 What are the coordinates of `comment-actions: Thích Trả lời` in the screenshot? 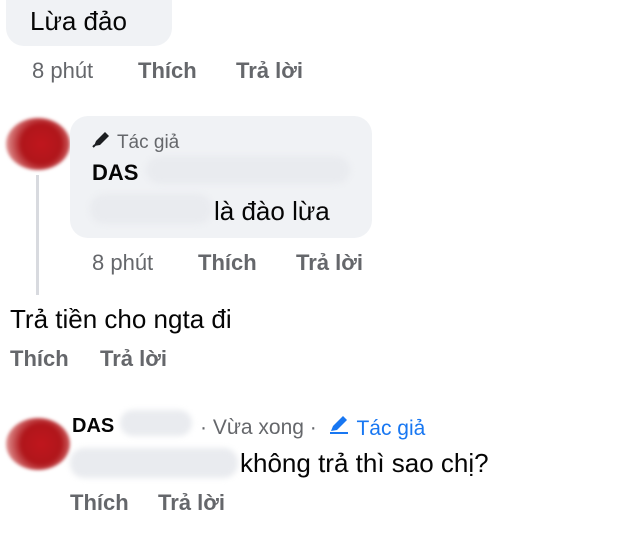 It's located at (320, 360).